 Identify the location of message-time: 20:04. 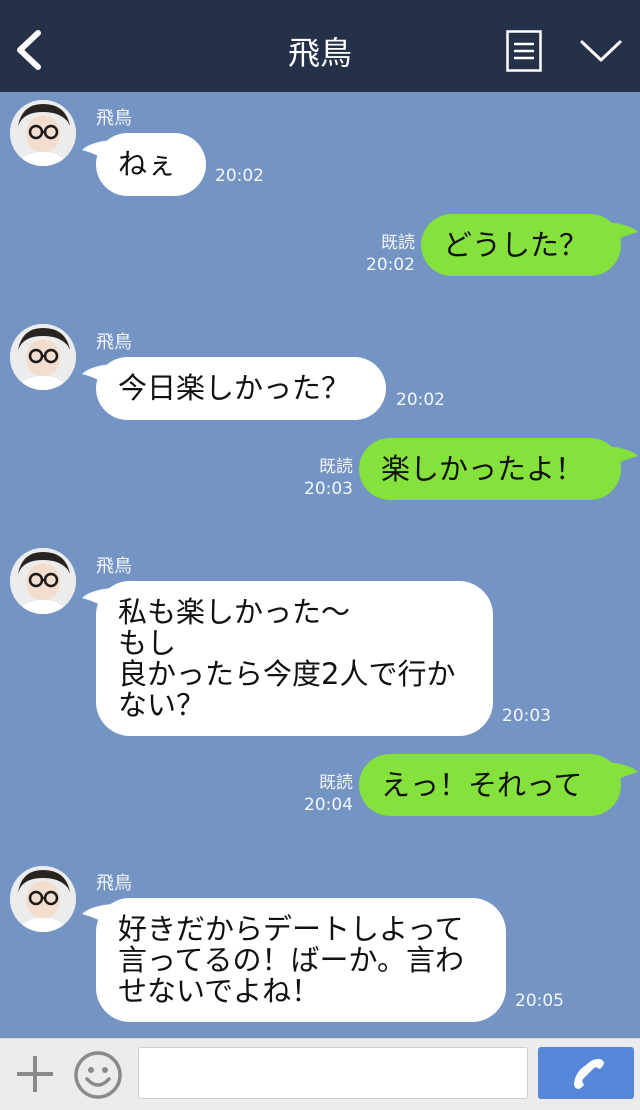
(328, 805).